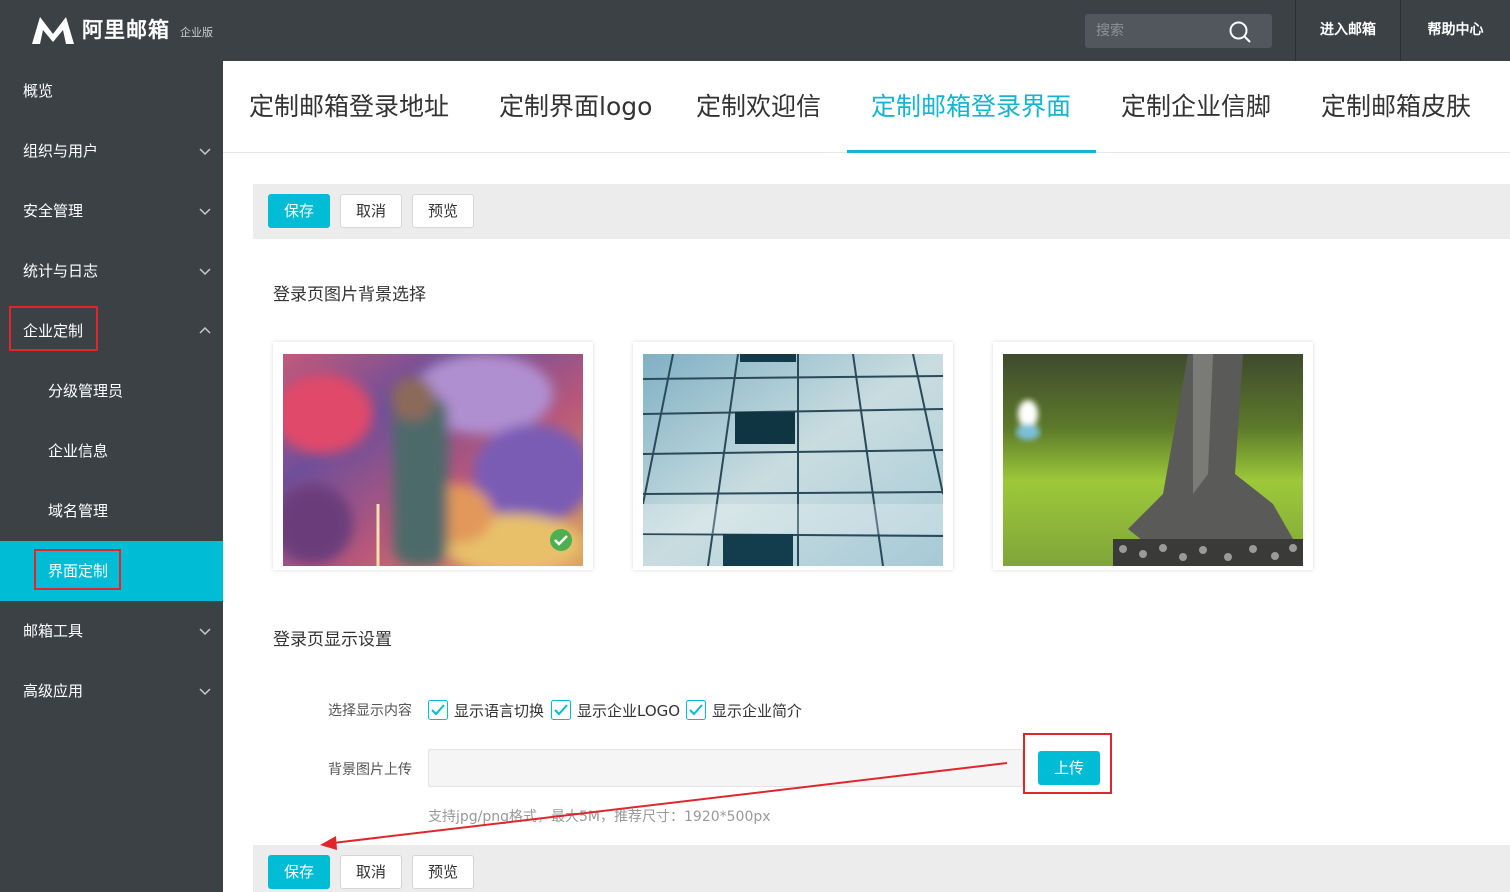  I want to click on sidebar-item-stats-logs: 统计与日志, so click(111, 271).